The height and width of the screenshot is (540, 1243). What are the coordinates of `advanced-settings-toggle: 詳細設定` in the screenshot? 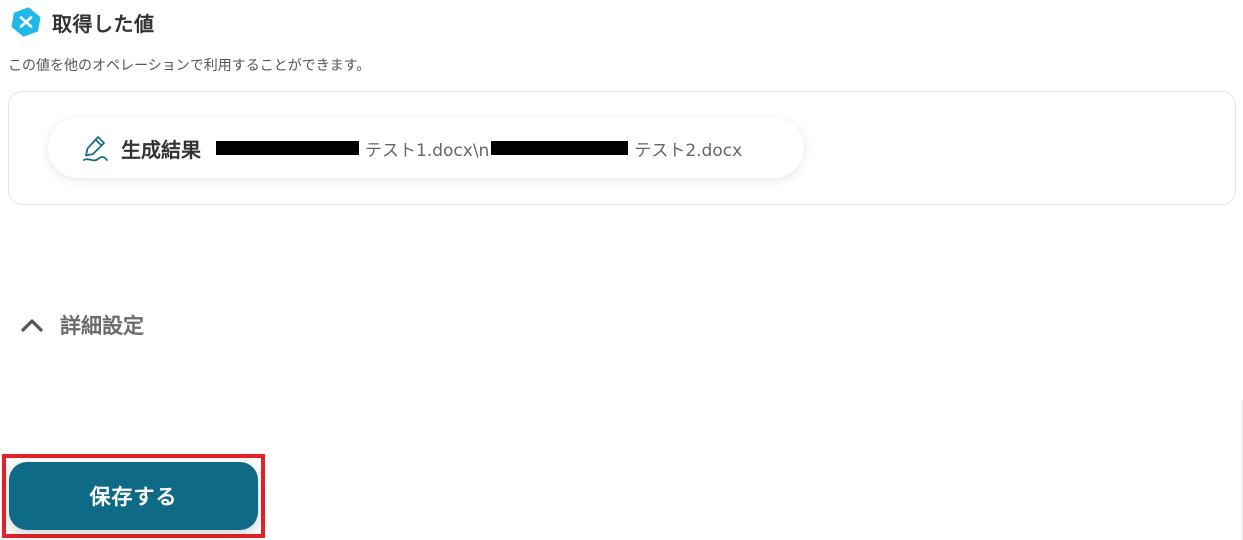 It's located at (82, 325).